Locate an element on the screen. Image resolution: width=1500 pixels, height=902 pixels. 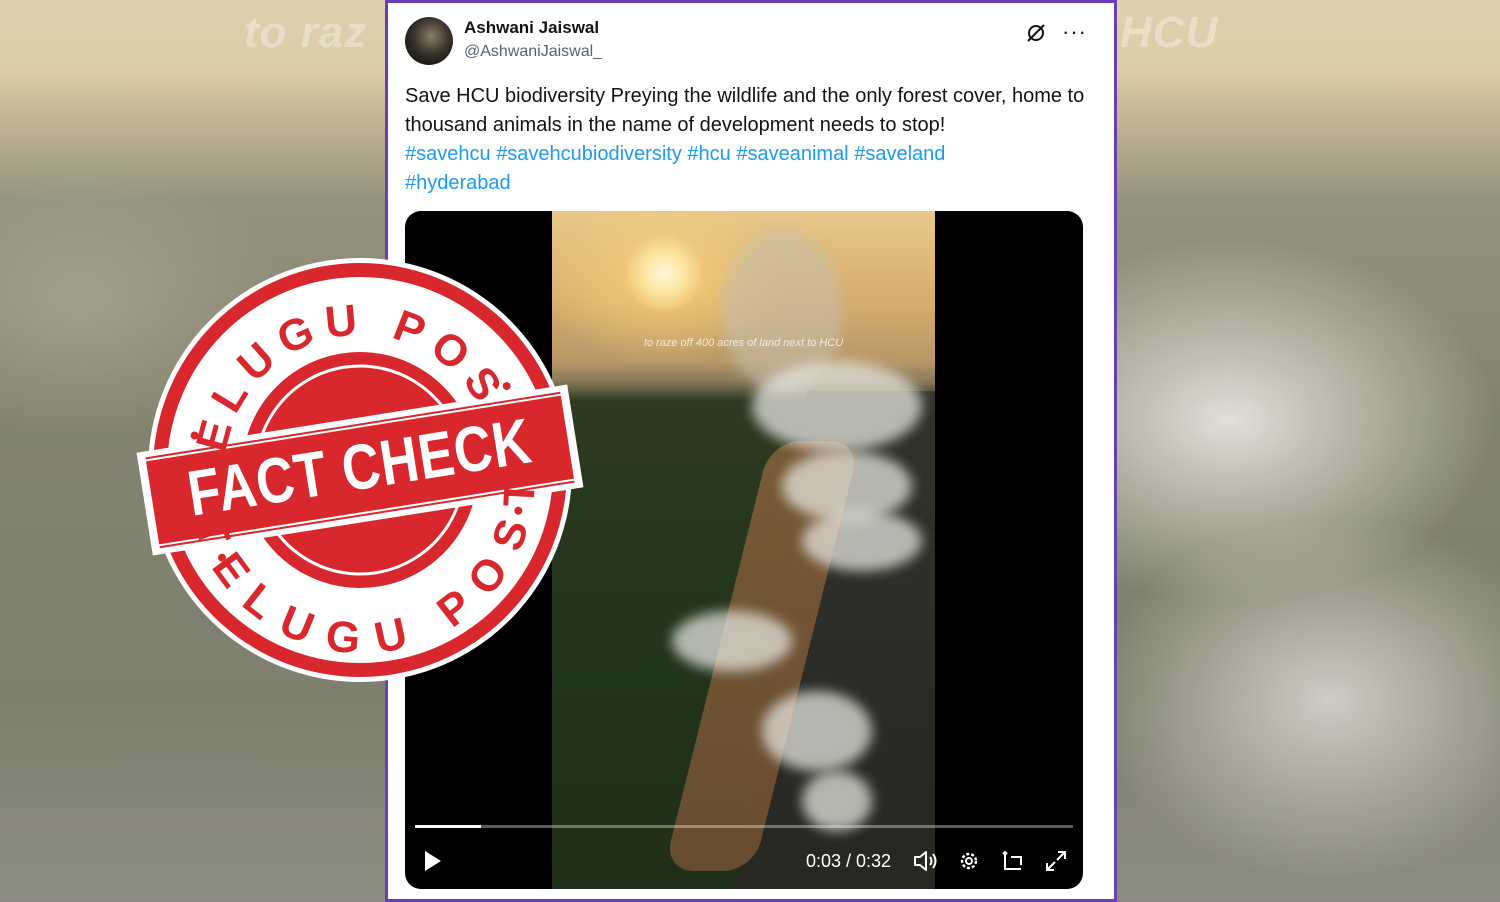
background-overlay-text-right: HCU is located at coordinates (1169, 32).